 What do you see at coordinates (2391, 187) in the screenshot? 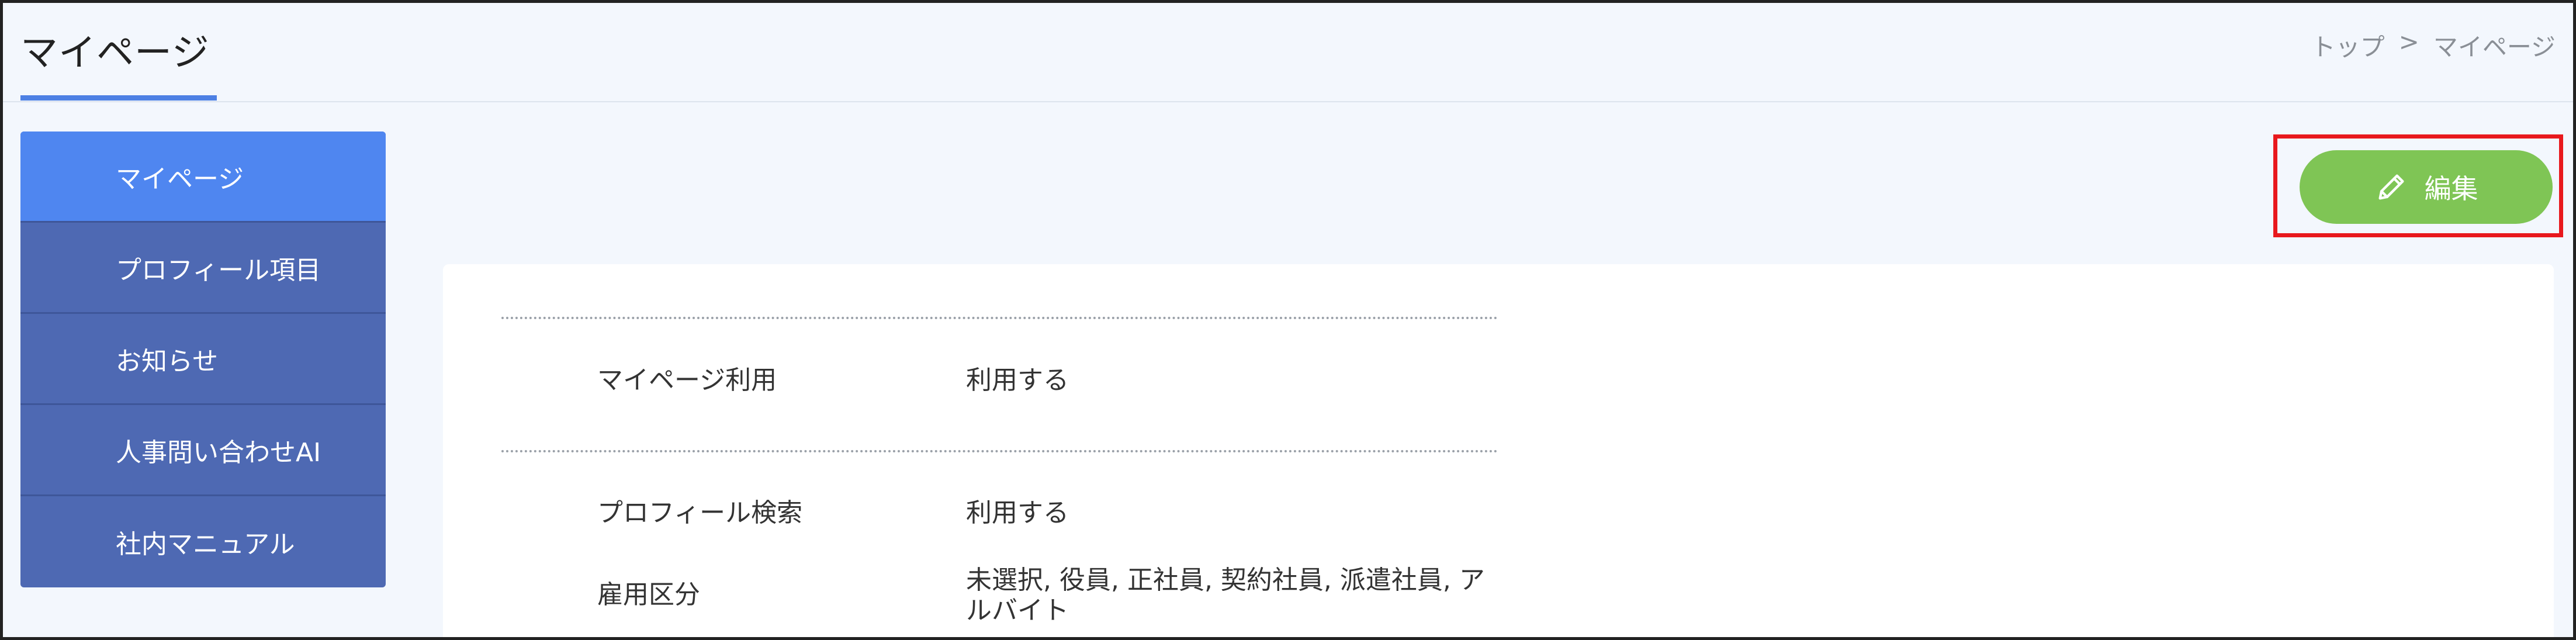
I see `pencil-icon` at bounding box center [2391, 187].